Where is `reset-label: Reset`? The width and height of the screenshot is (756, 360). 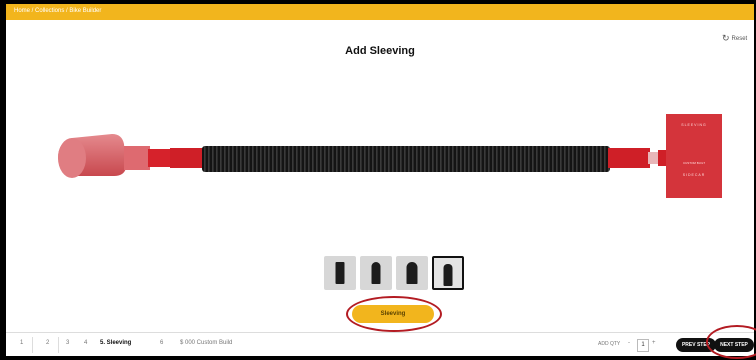 reset-label: Reset is located at coordinates (739, 39).